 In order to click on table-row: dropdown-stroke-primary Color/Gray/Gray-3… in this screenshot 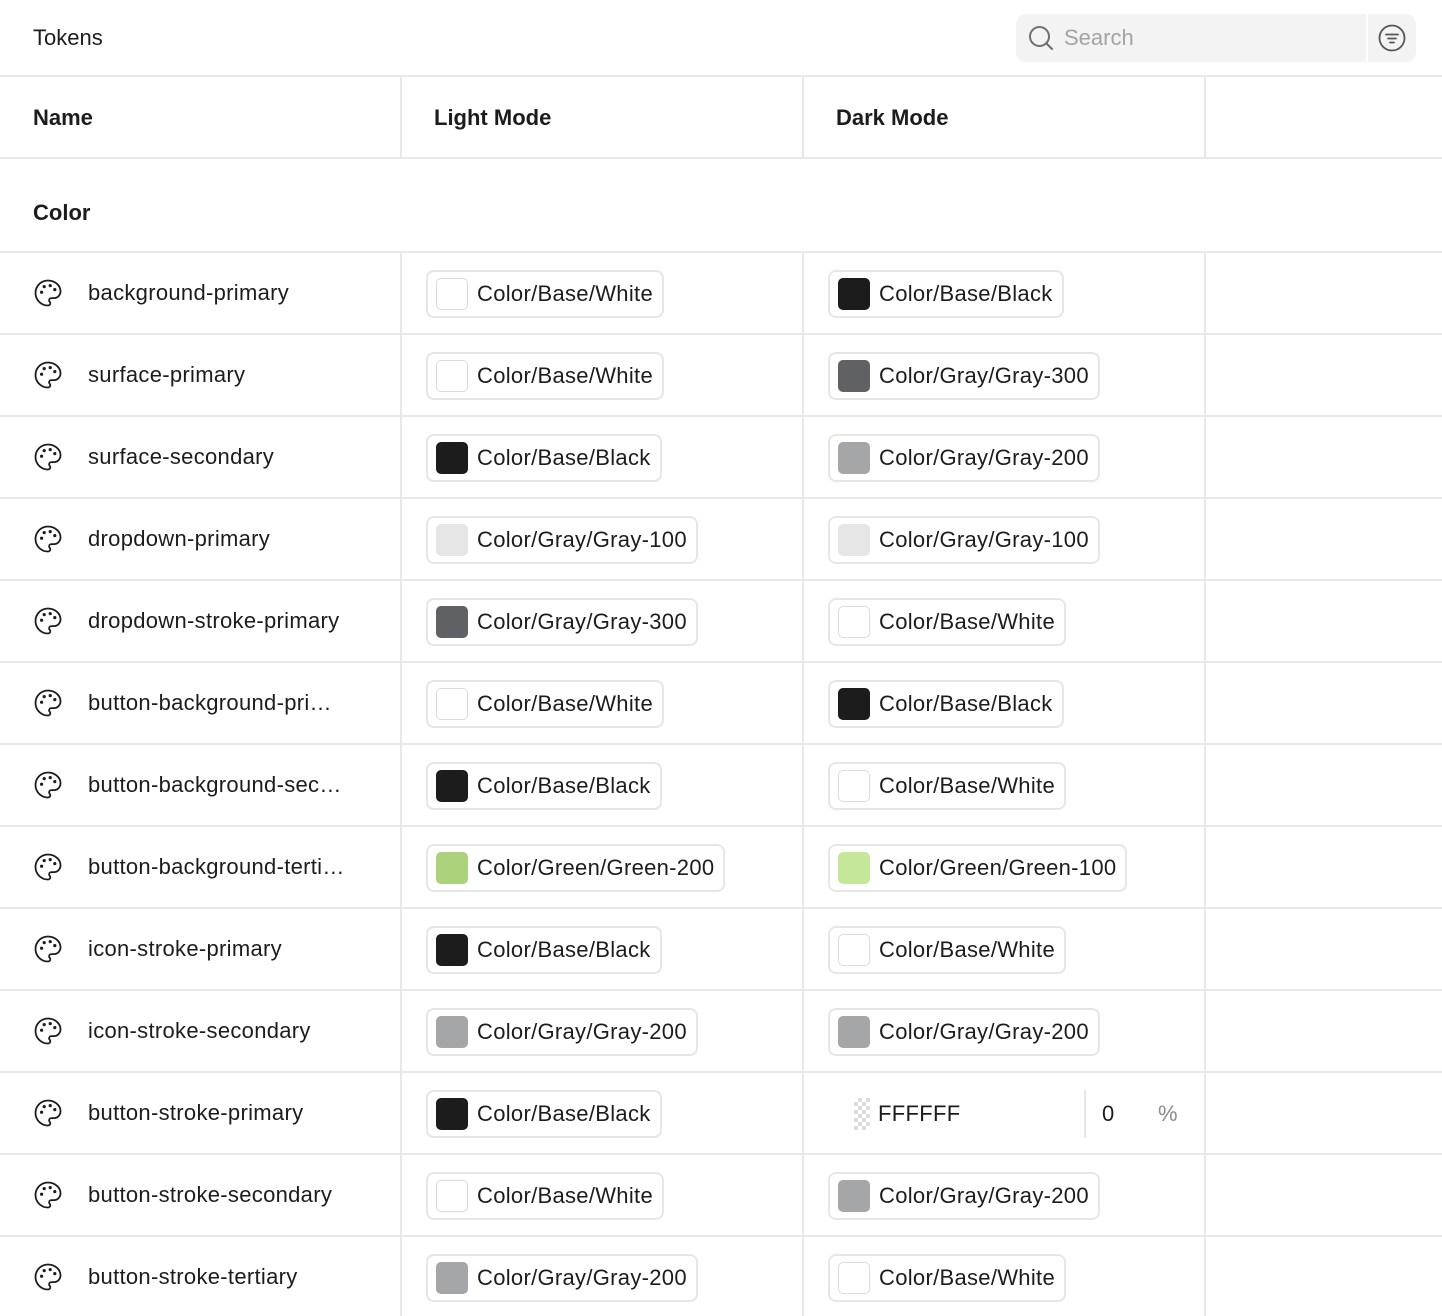, I will do `click(721, 622)`.